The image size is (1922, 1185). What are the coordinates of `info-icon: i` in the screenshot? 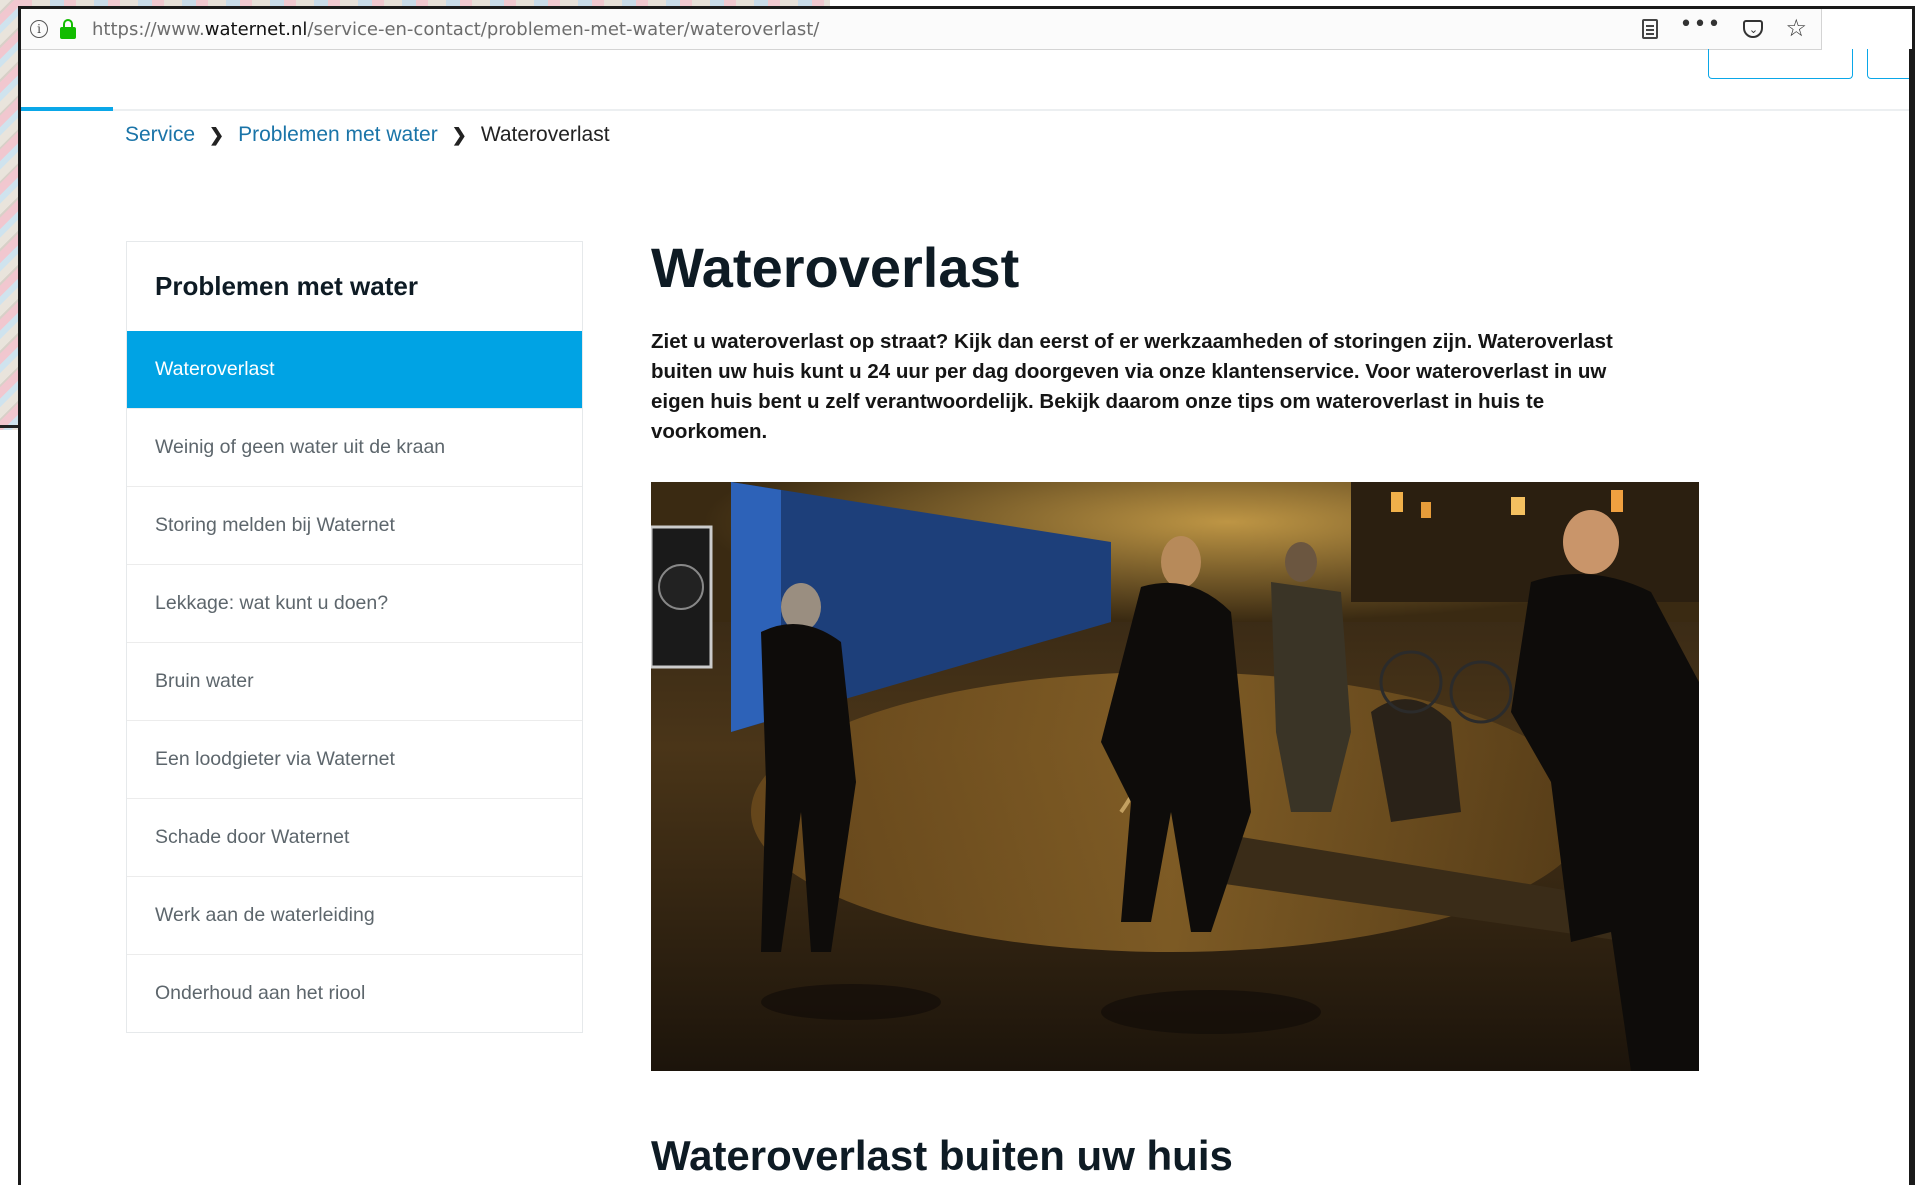 It's located at (39, 29).